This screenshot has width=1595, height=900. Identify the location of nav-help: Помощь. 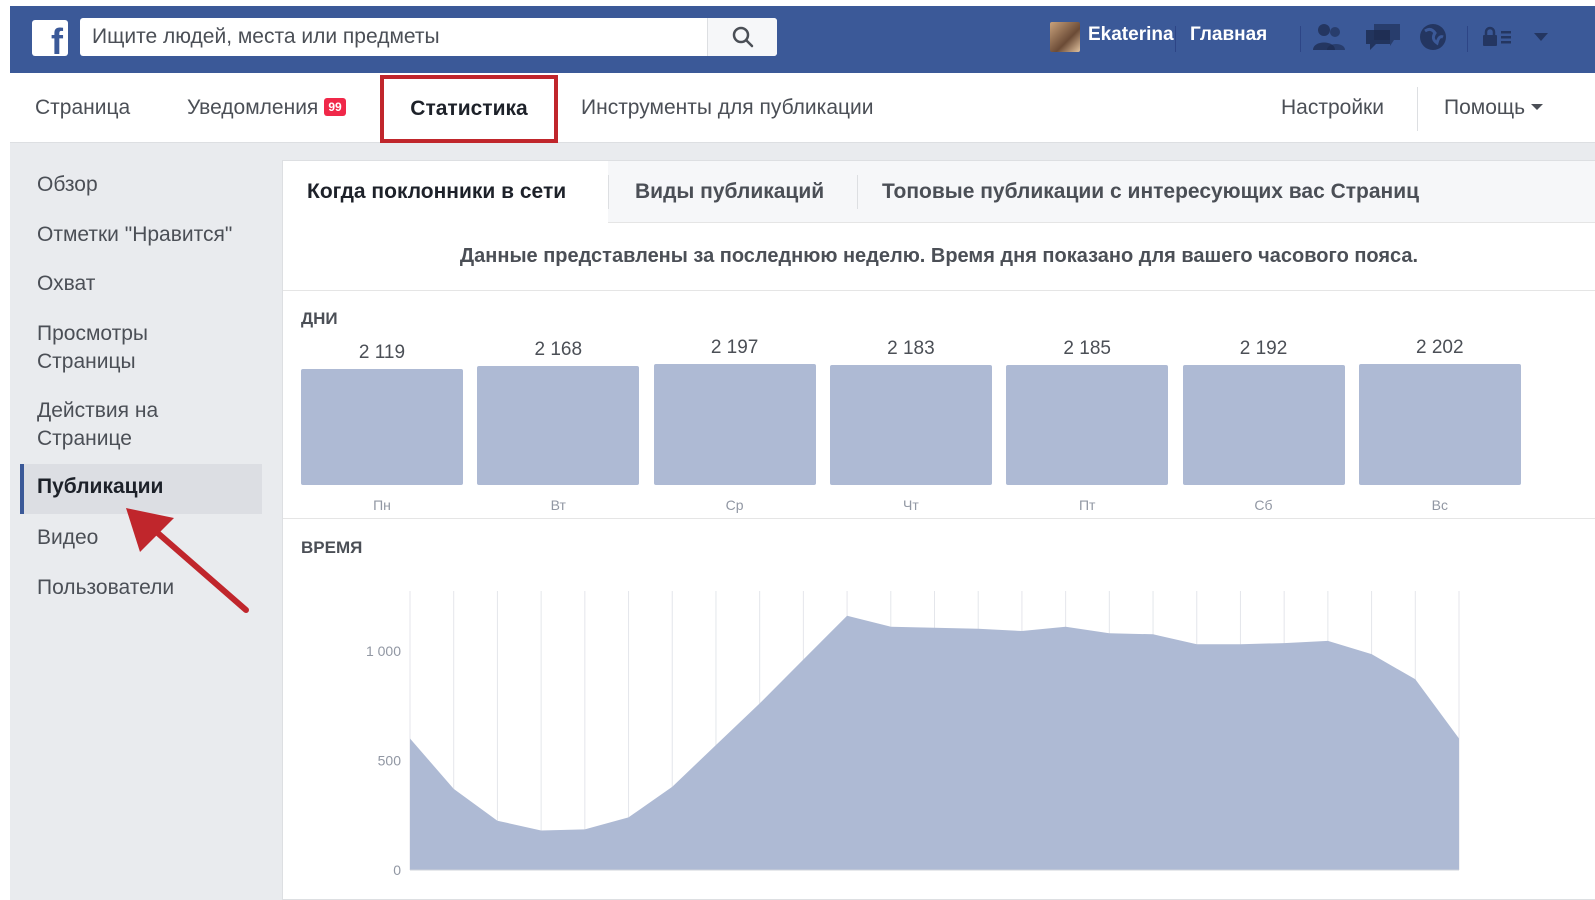
(1494, 108).